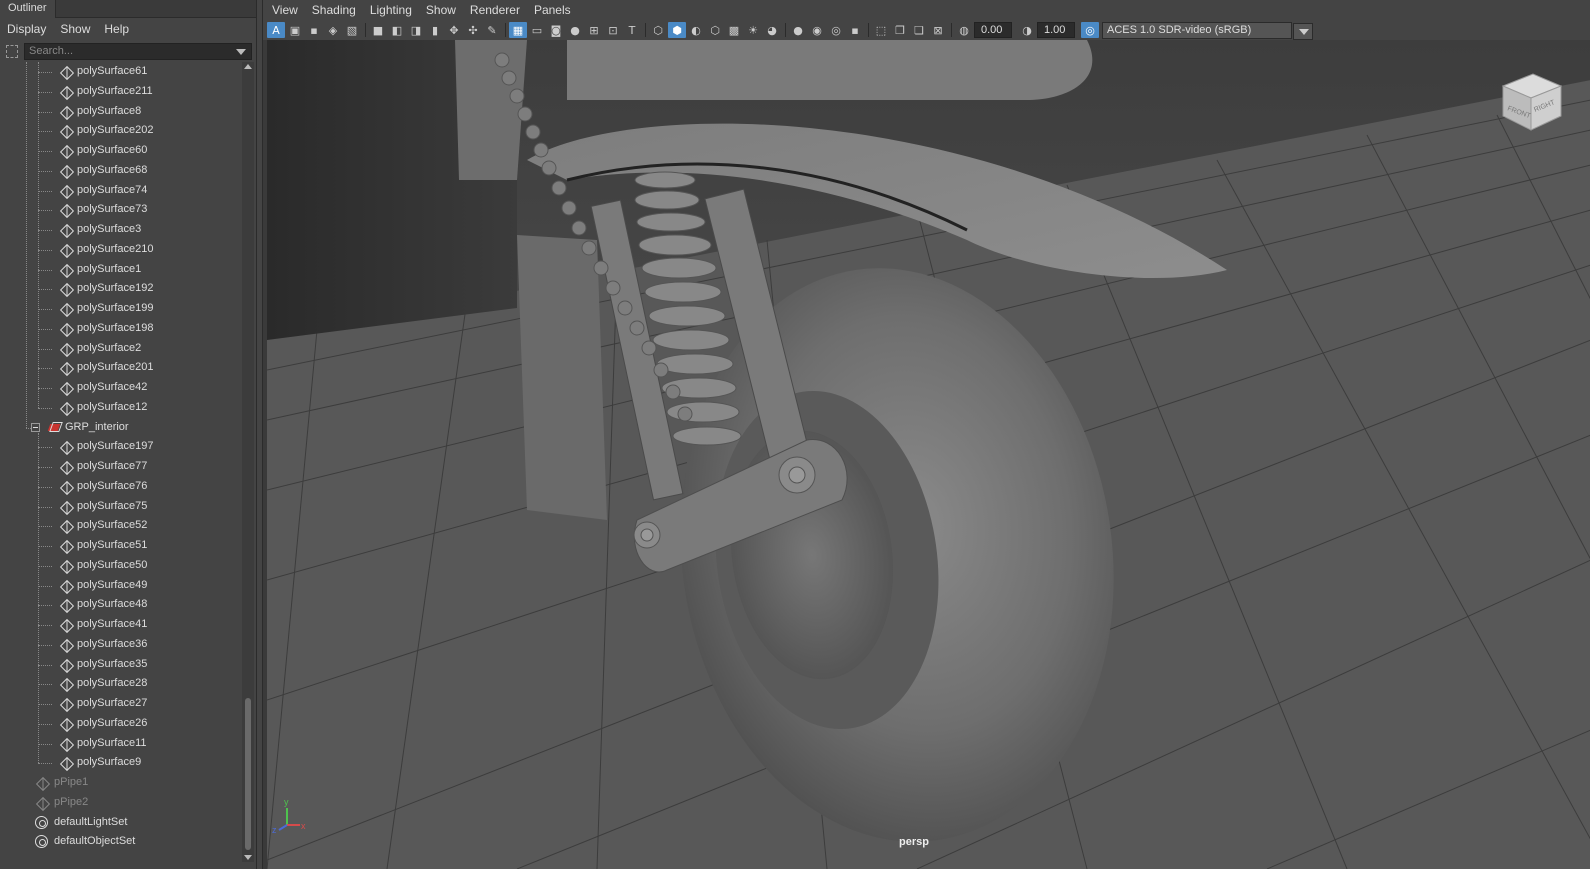  What do you see at coordinates (1532, 102) in the screenshot?
I see `view-cube: FRONT RIGHT` at bounding box center [1532, 102].